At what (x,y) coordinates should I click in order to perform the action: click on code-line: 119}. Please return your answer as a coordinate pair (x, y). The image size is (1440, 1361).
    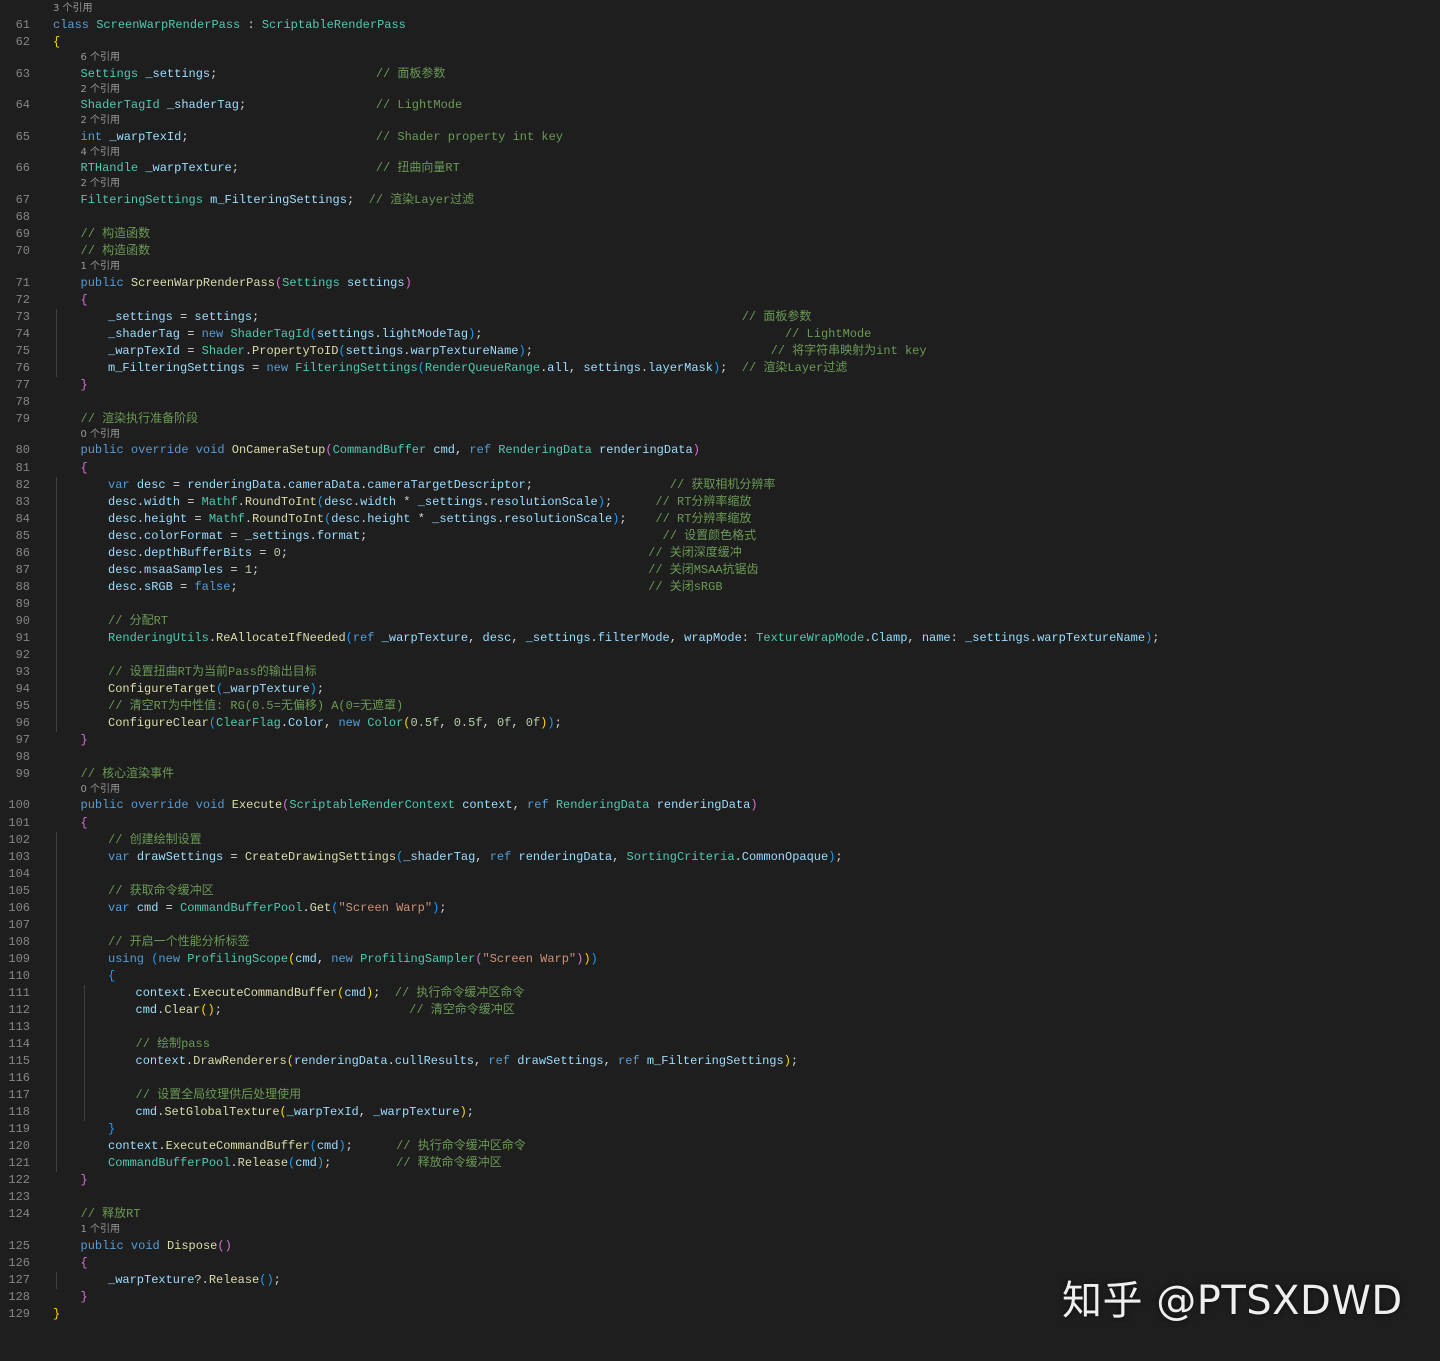
    Looking at the image, I should click on (720, 1129).